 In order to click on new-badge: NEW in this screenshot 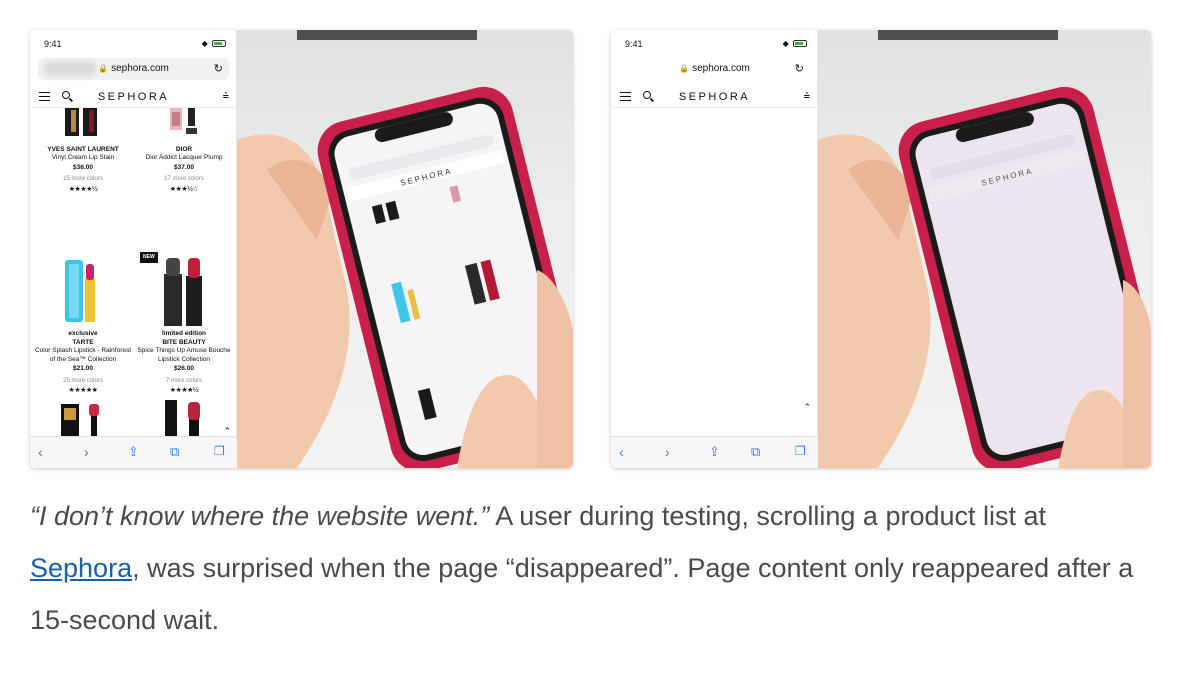, I will do `click(149, 257)`.